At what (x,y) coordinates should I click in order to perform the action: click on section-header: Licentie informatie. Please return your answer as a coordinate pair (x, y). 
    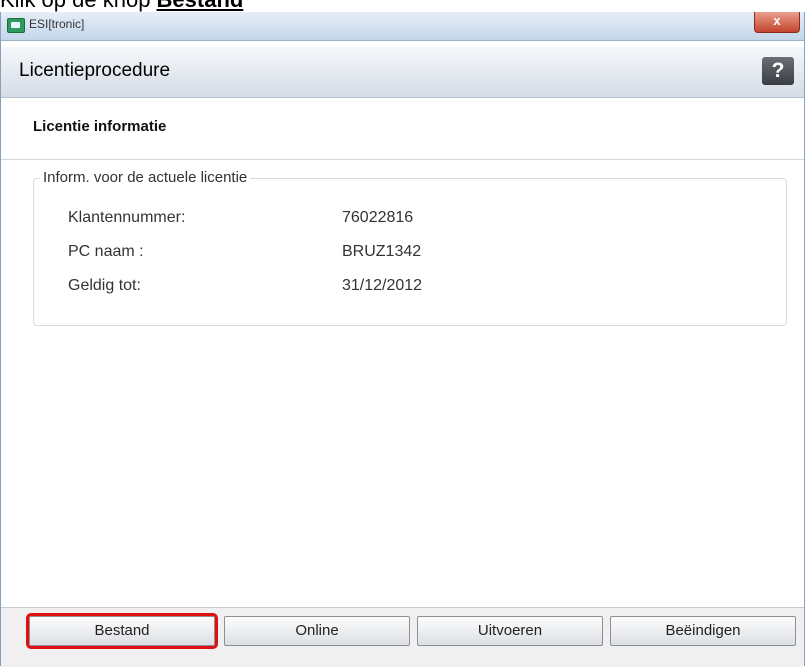
    Looking at the image, I should click on (402, 129).